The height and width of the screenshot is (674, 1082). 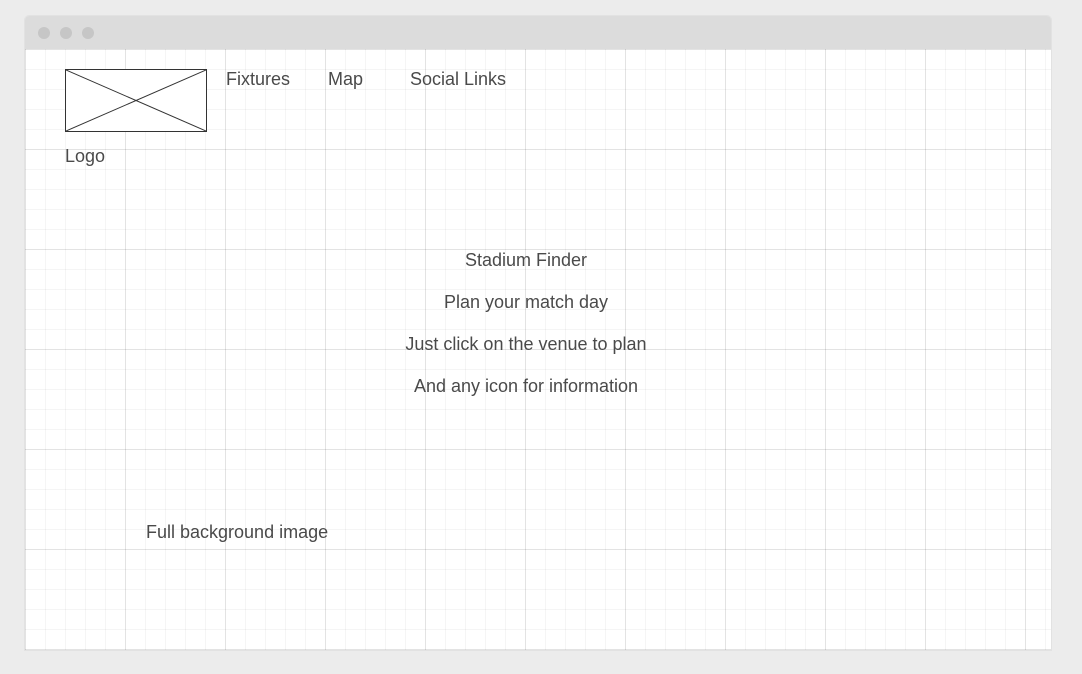 I want to click on window-maximize-dot, so click(x=88, y=33).